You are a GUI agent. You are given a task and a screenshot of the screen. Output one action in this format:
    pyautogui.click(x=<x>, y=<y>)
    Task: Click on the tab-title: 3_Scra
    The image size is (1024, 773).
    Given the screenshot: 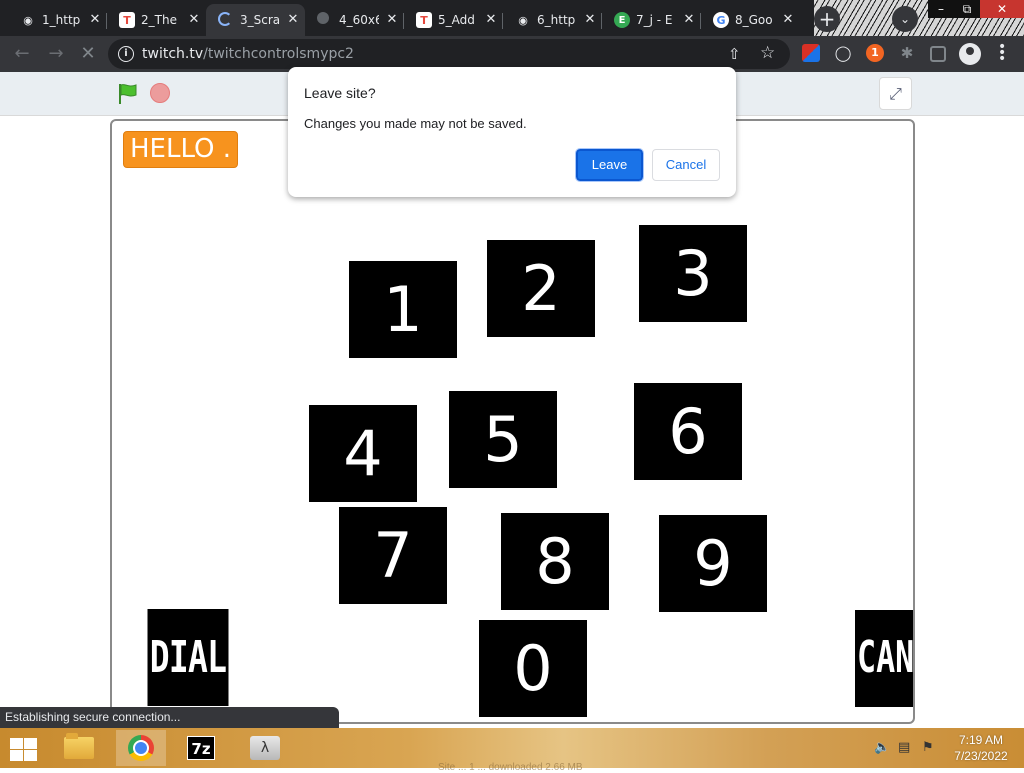 What is the action you would take?
    pyautogui.click(x=260, y=20)
    